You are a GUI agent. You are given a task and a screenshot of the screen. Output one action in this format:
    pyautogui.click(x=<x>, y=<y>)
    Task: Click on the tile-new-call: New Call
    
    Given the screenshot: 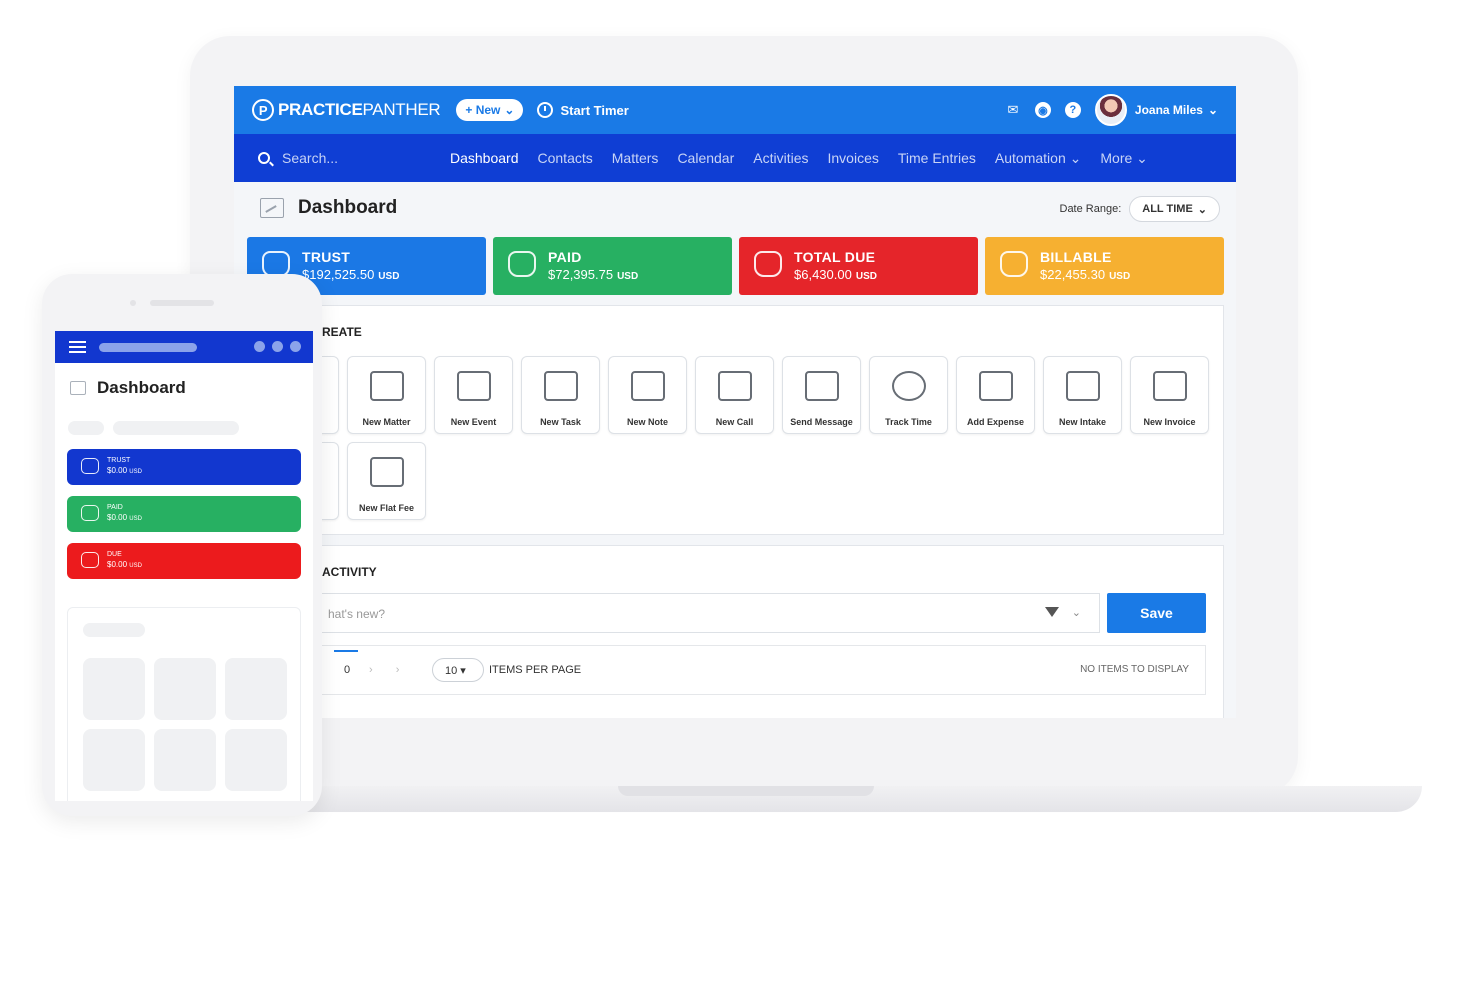 What is the action you would take?
    pyautogui.click(x=734, y=395)
    